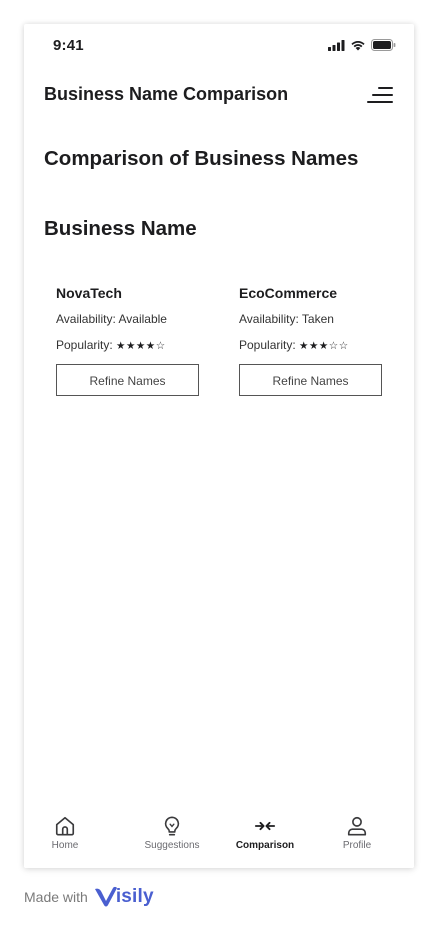 The height and width of the screenshot is (932, 438). I want to click on visily-v-icon, so click(105, 896).